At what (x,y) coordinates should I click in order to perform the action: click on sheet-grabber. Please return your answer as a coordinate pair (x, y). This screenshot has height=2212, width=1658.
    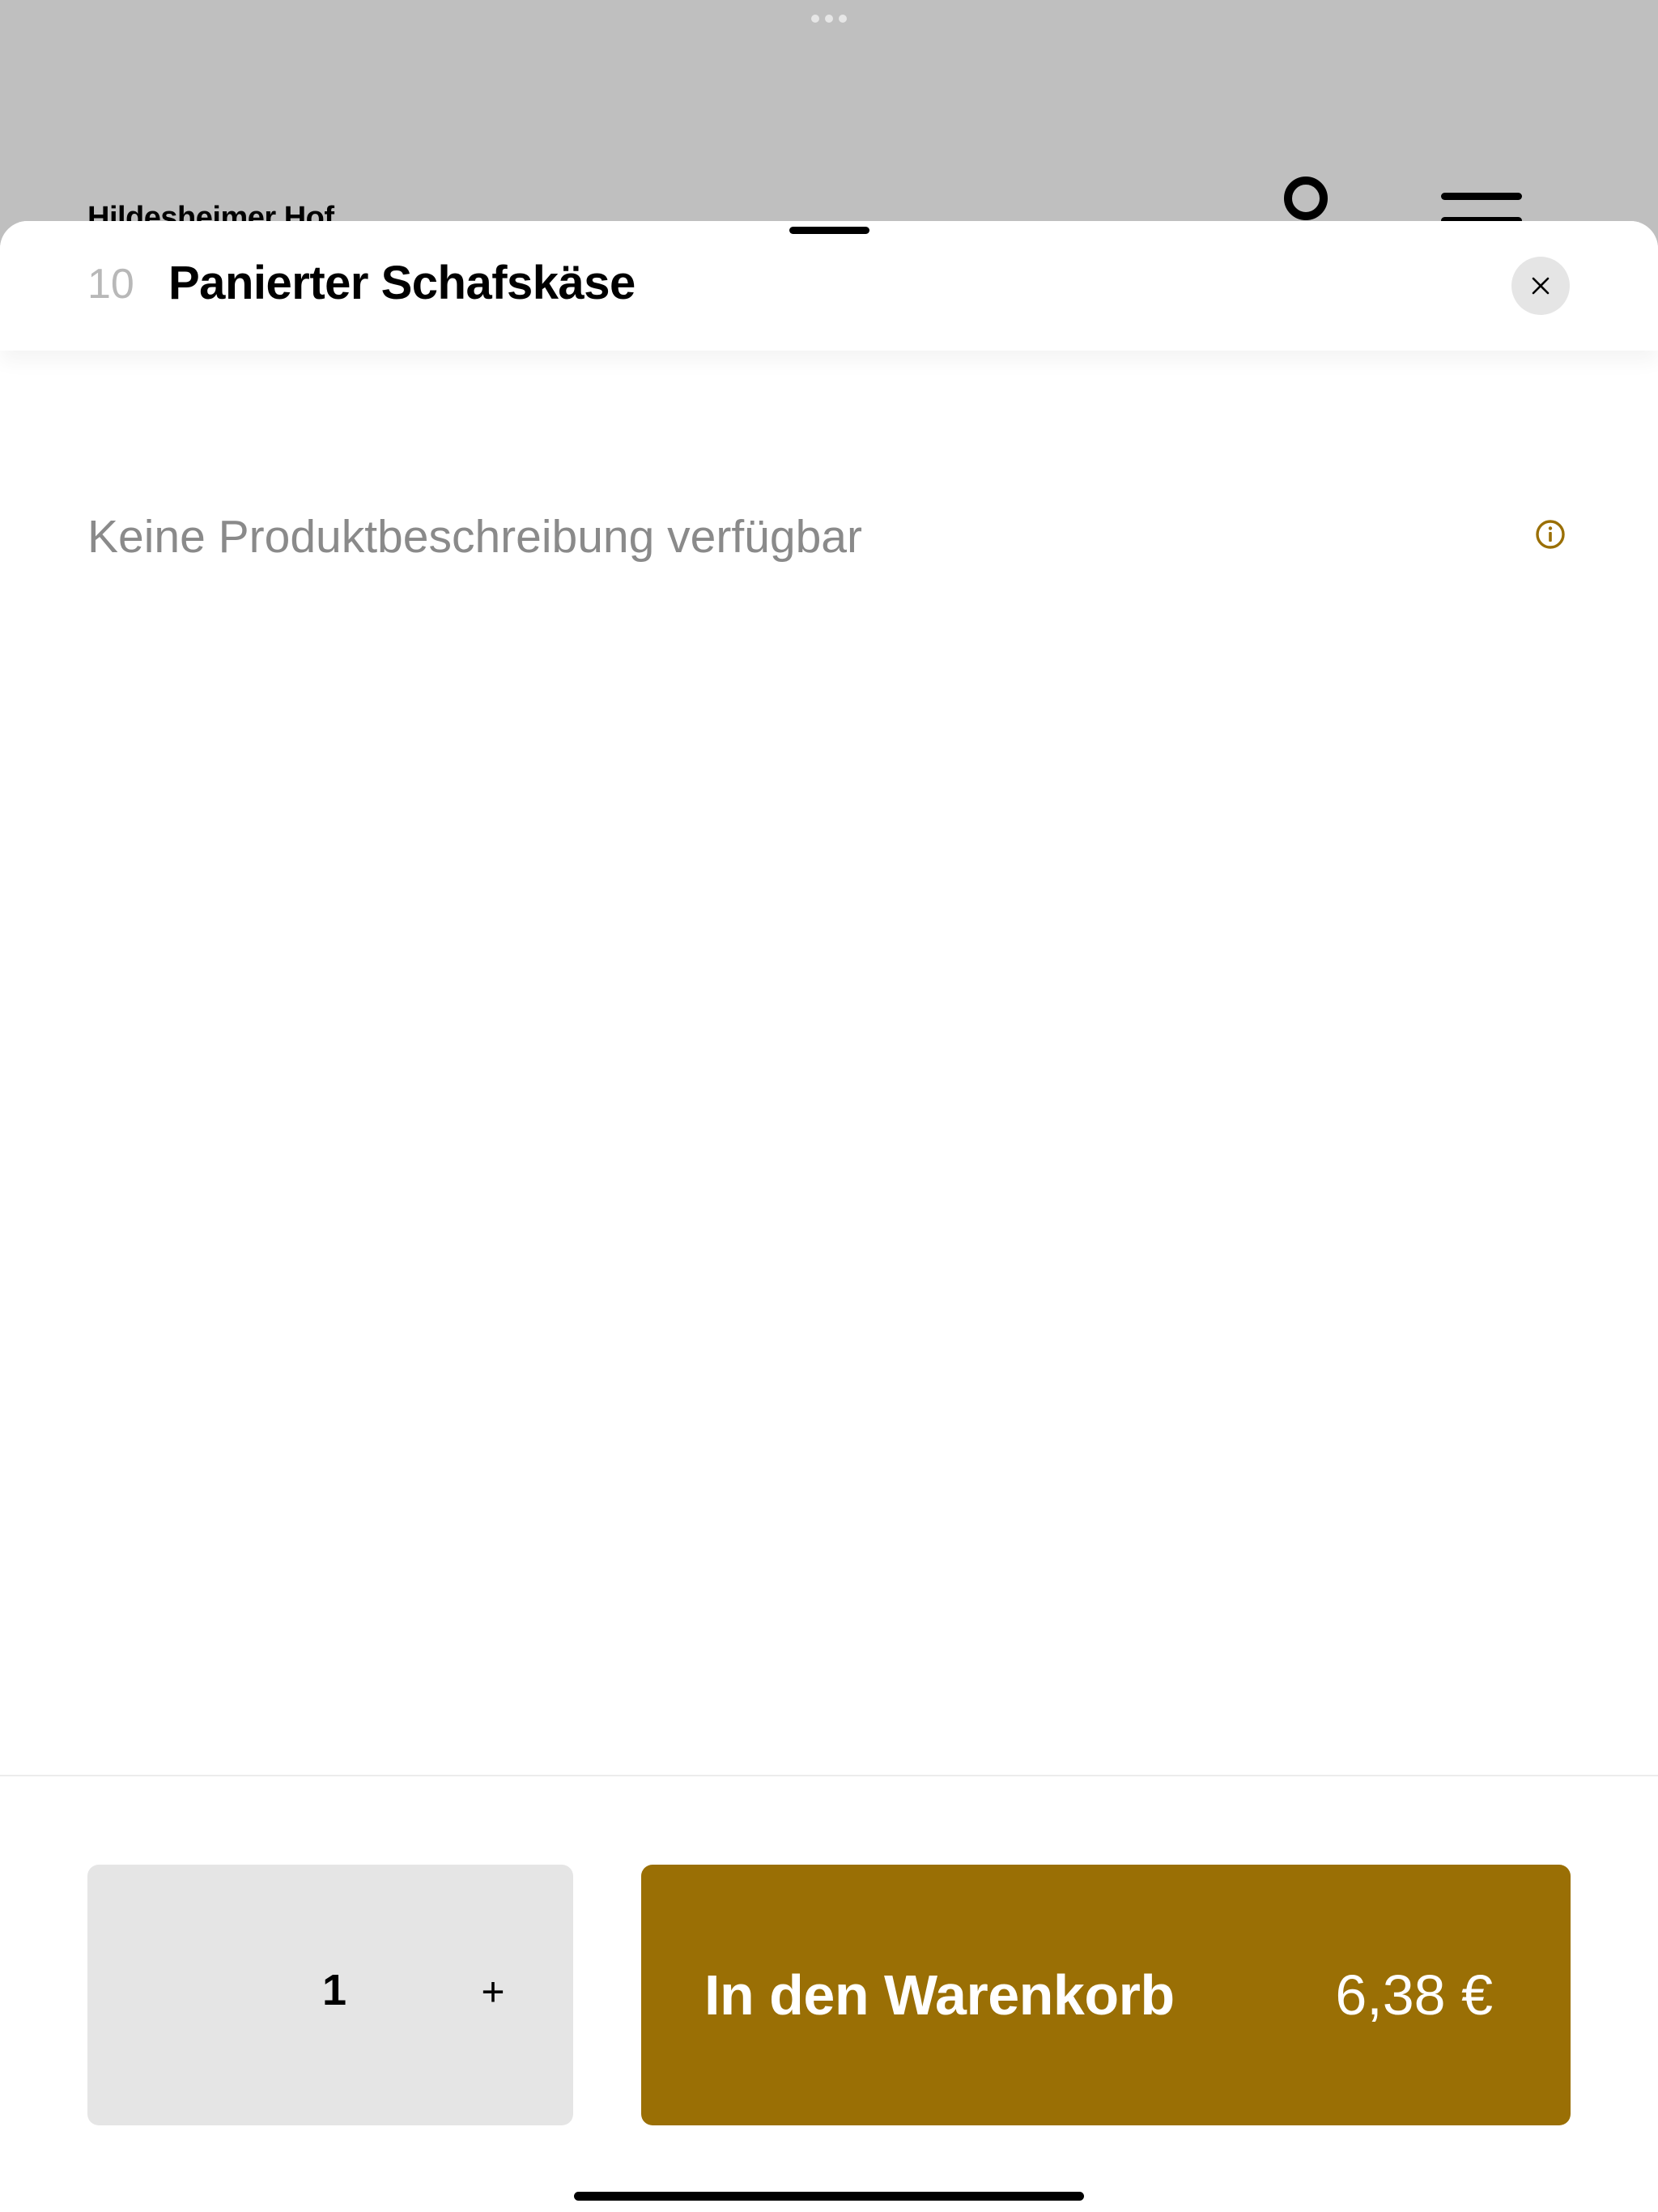
    Looking at the image, I should click on (829, 231).